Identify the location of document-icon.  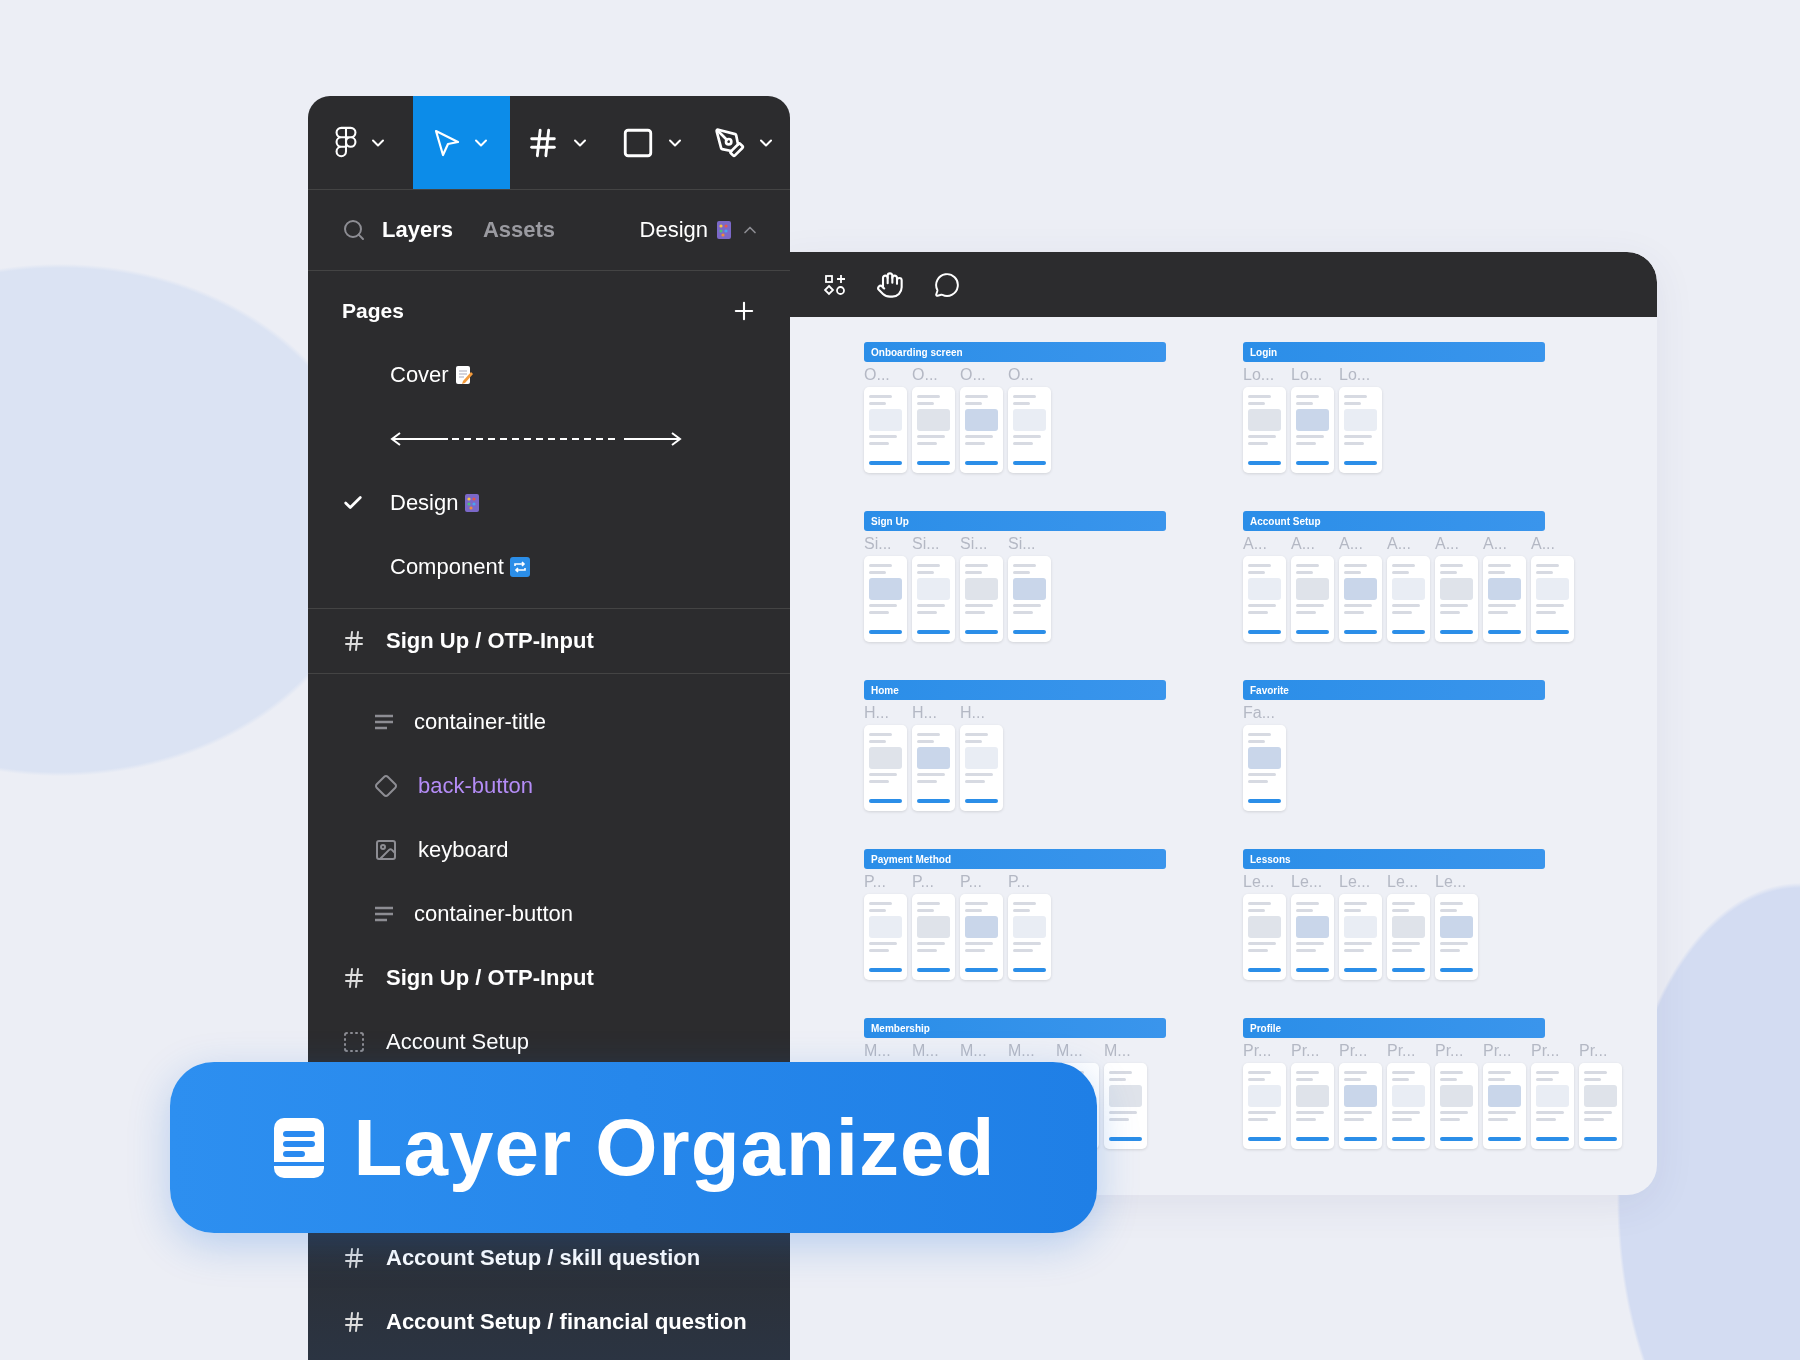
(298, 1147).